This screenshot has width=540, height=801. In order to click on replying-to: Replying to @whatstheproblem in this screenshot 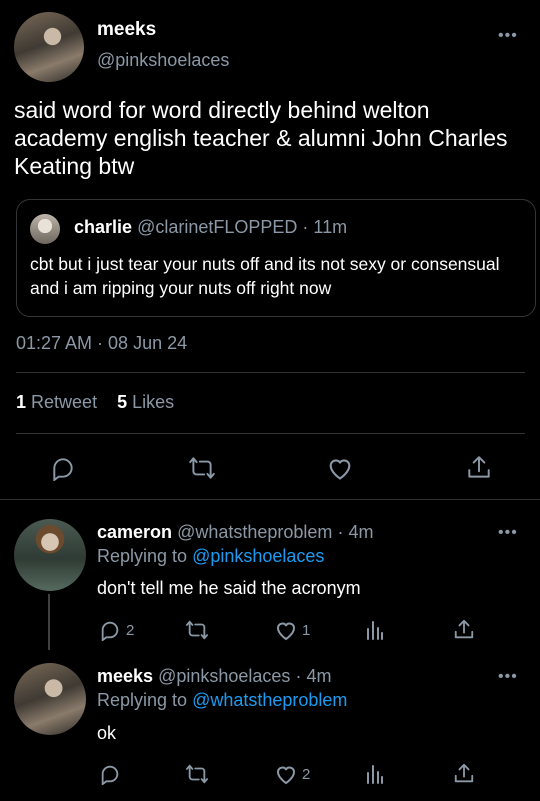, I will do `click(222, 700)`.